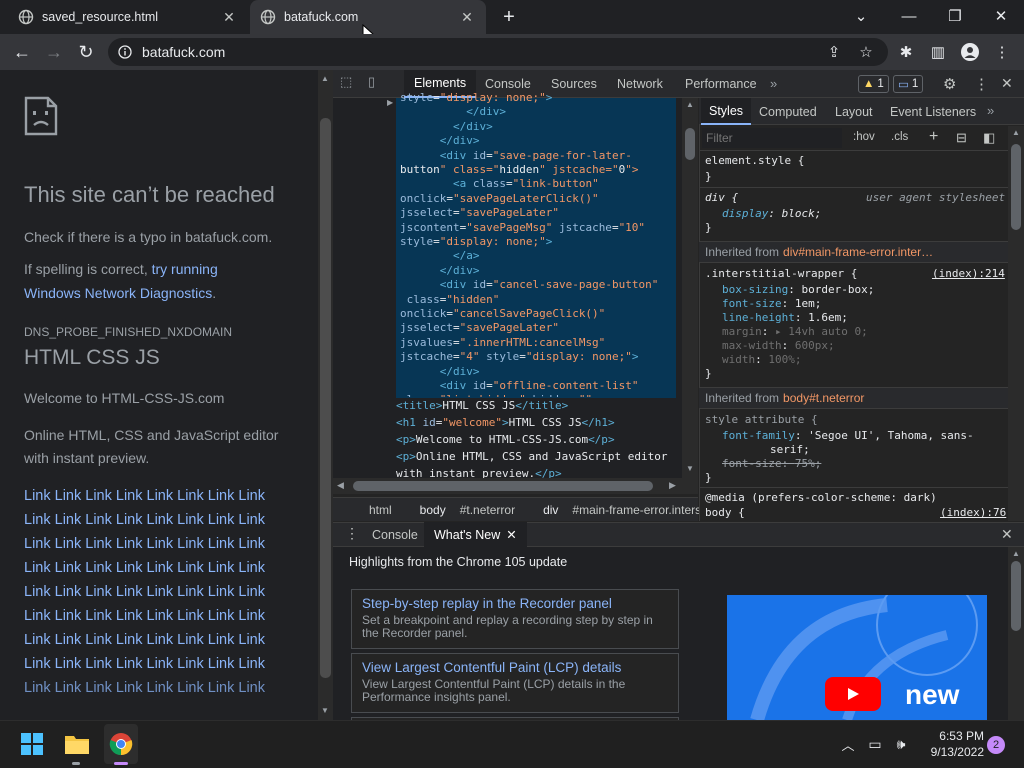 Image resolution: width=1024 pixels, height=768 pixels. Describe the element at coordinates (519, 357) in the screenshot. I see `code-line: jstcache="4" style="display: none;">` at that location.